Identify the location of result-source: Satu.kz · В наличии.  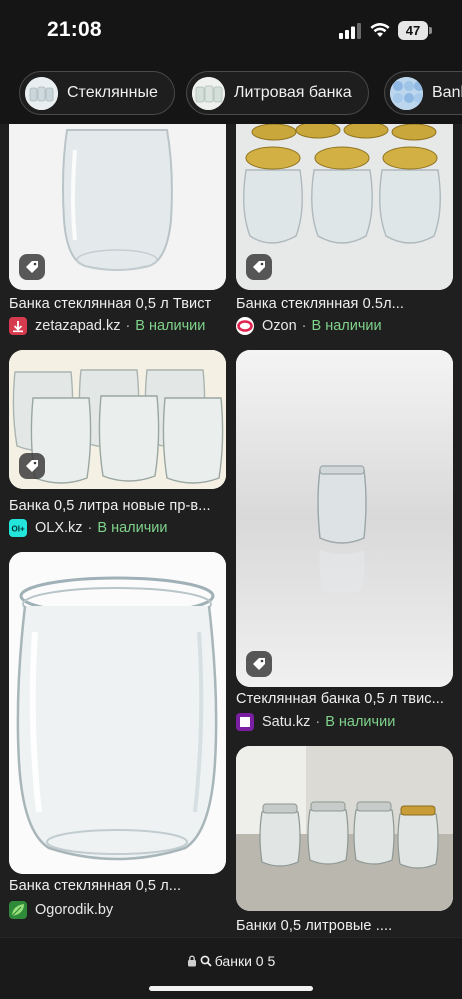
(346, 722).